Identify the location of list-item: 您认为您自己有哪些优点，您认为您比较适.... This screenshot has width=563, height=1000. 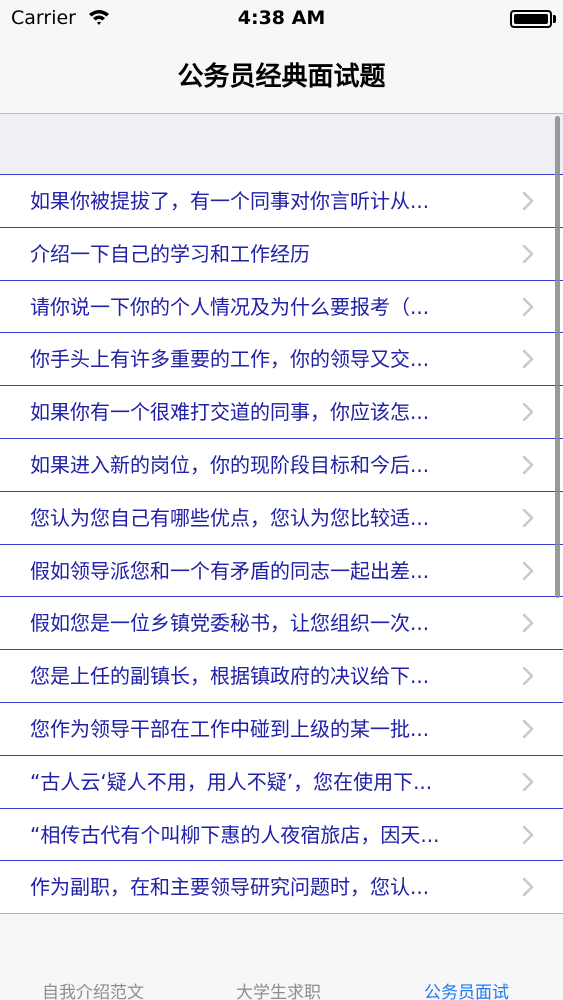
(281, 517).